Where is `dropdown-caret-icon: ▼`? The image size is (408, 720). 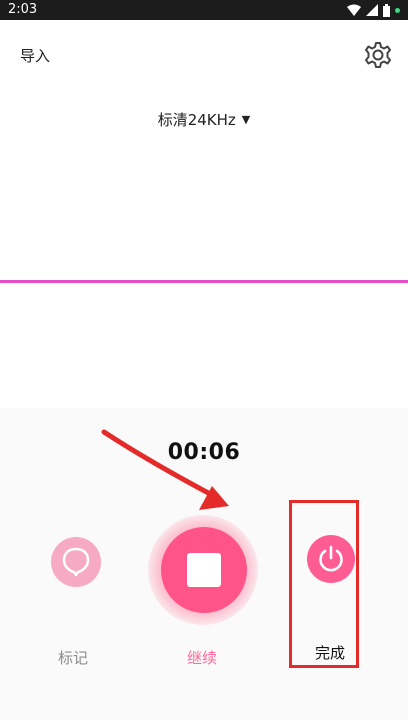
dropdown-caret-icon: ▼ is located at coordinates (246, 119).